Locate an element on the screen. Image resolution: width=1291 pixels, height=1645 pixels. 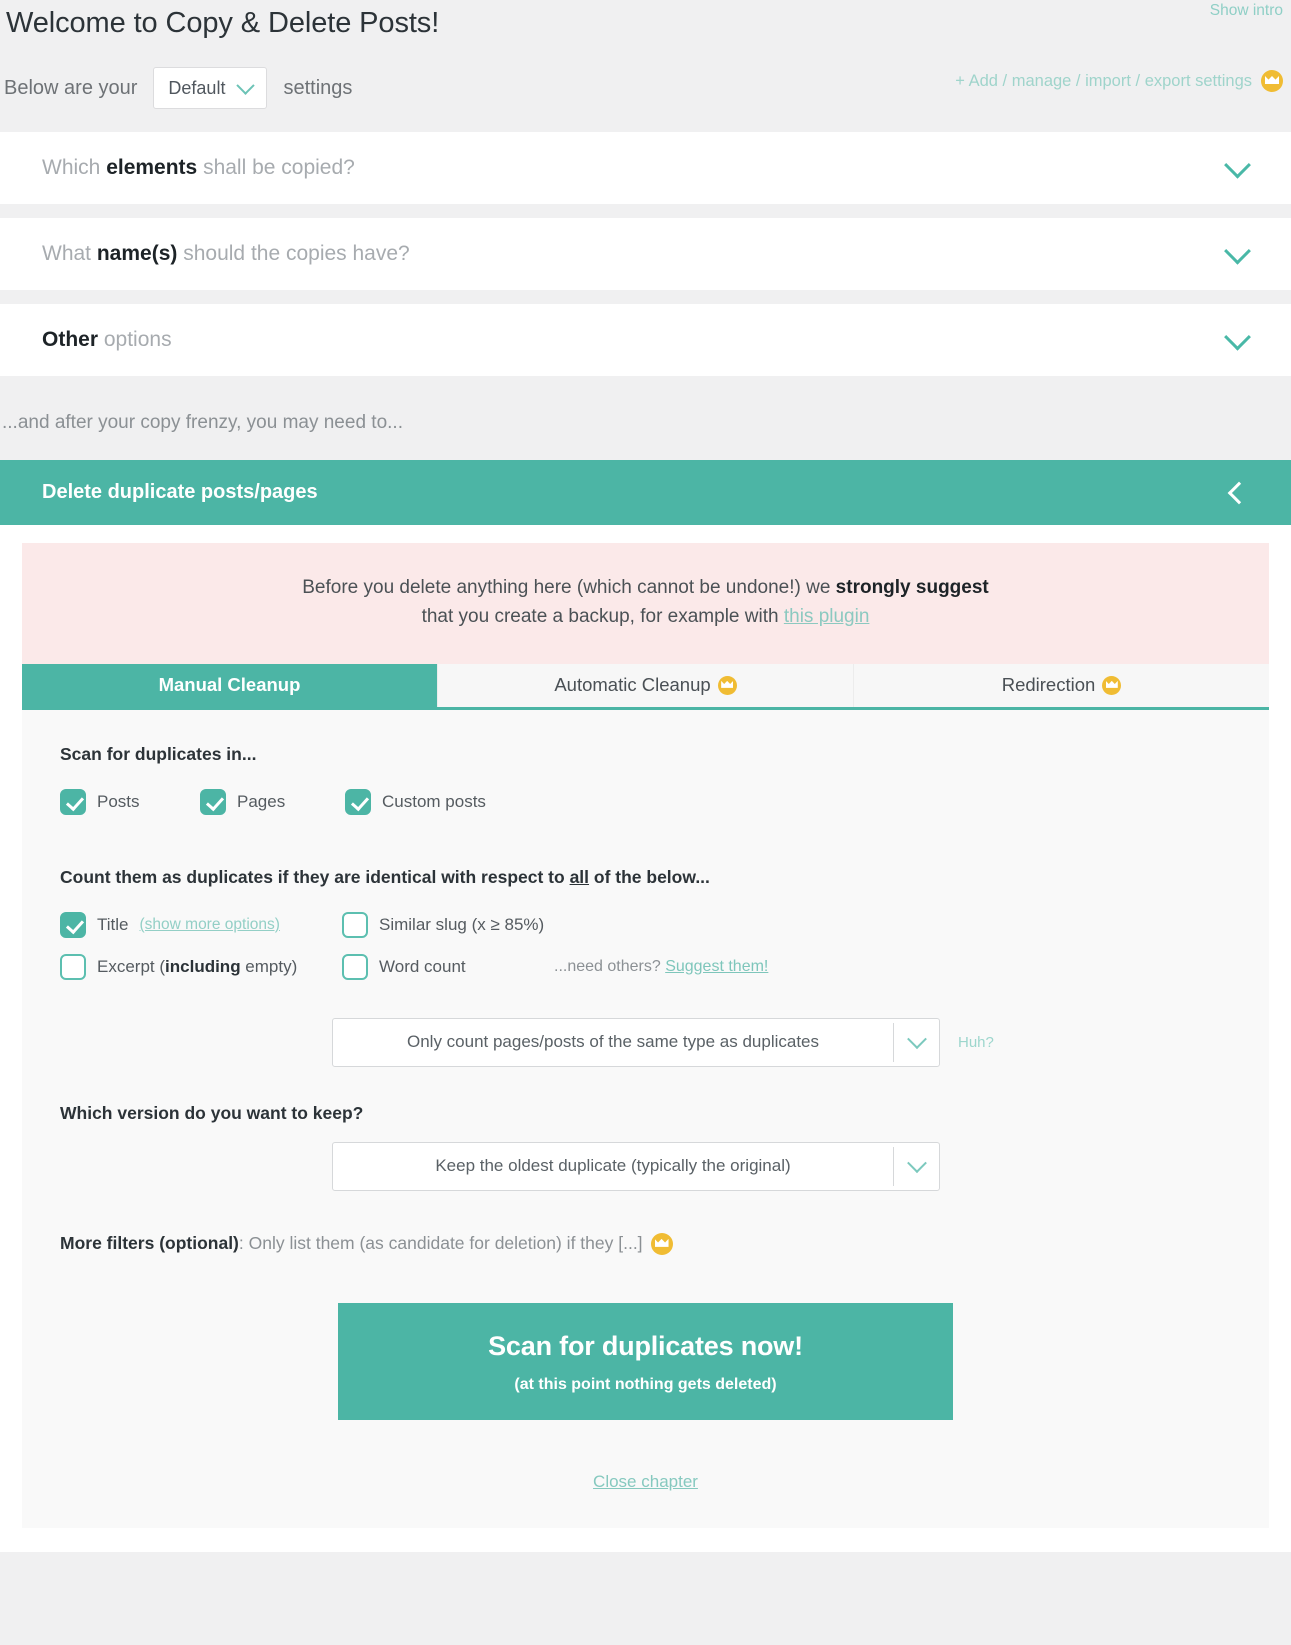
suggest-criteria: ...need others? Suggest them! is located at coordinates (661, 966).